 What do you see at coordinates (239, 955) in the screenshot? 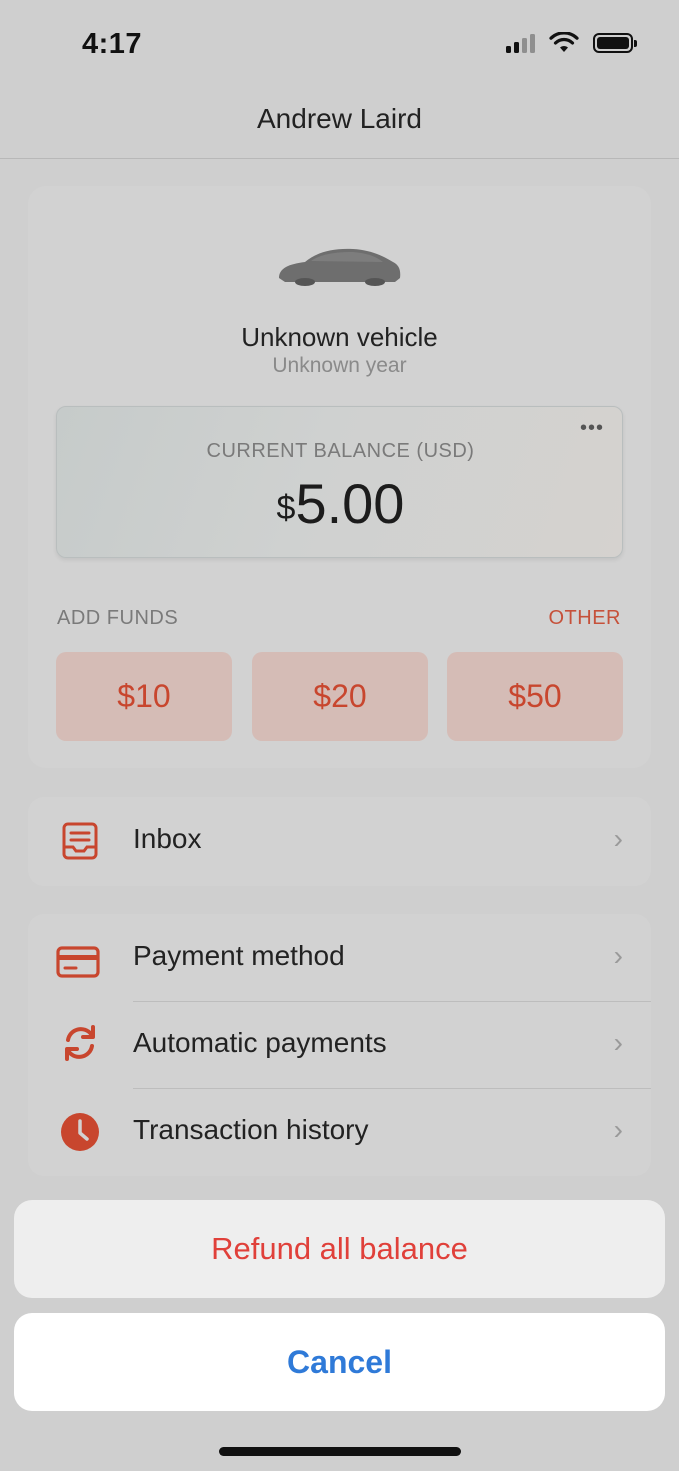
I see `menu-item-label: Payment method` at bounding box center [239, 955].